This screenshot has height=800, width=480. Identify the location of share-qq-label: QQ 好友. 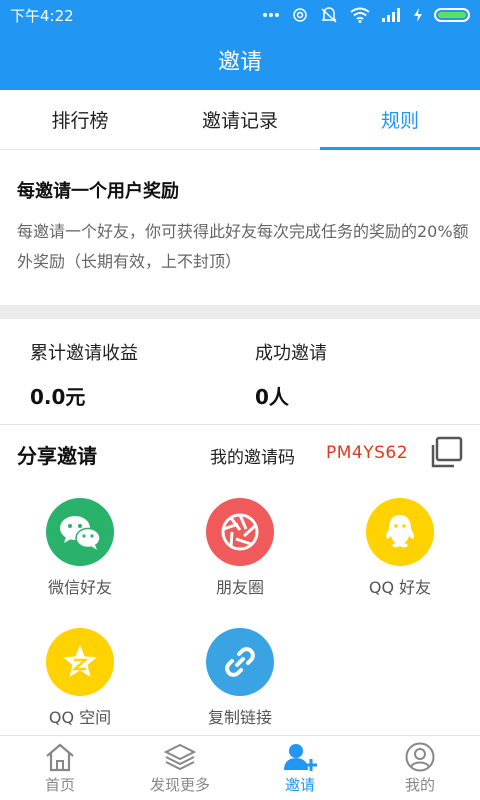
(400, 587).